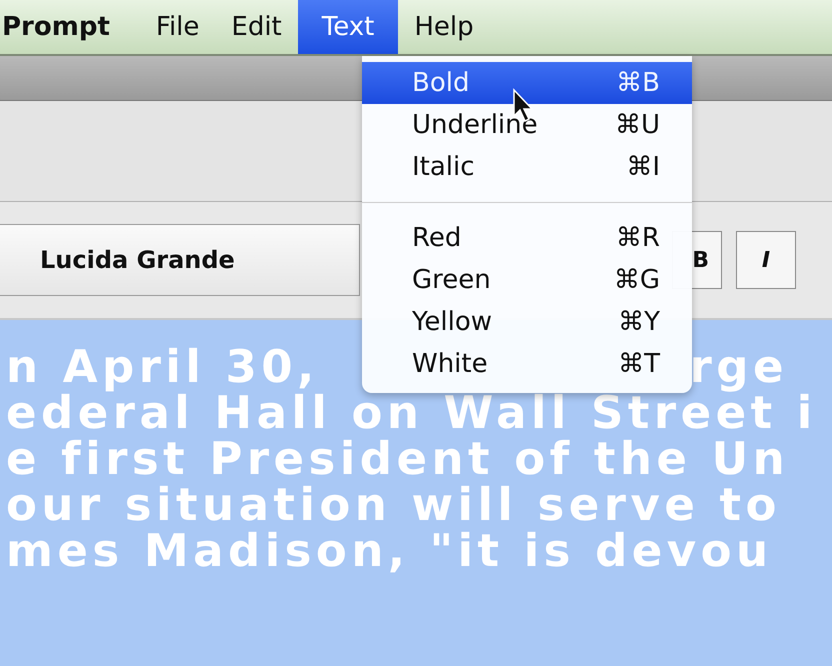  I want to click on shortcut-label: ⌘R, so click(638, 238).